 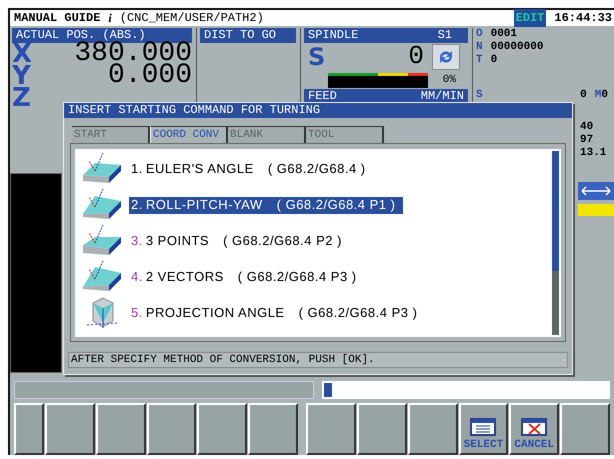 I want to click on program-label: O, so click(x=479, y=34).